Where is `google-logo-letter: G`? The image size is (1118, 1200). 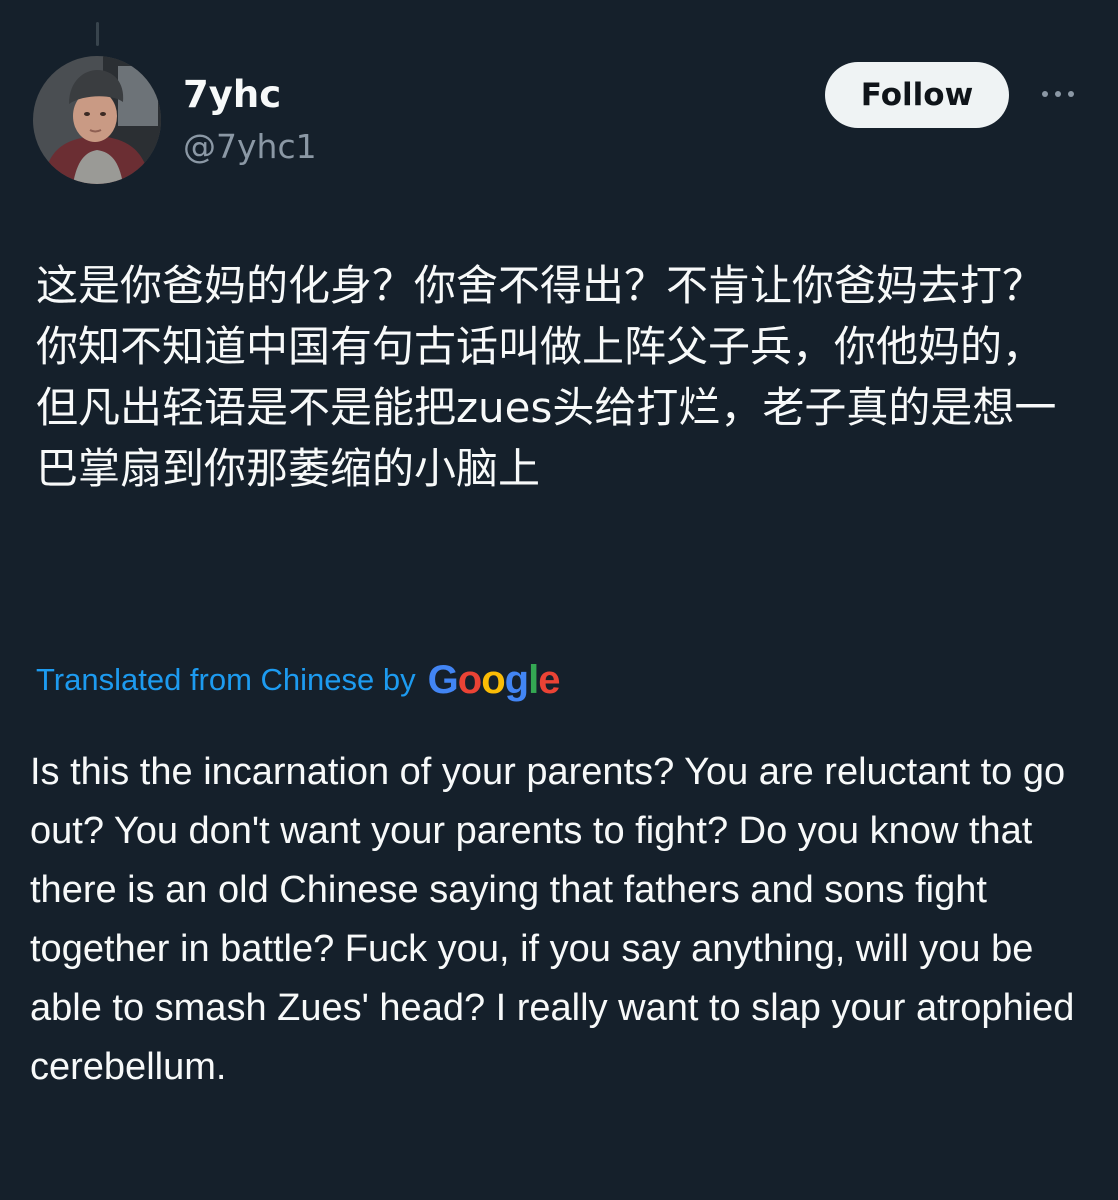
google-logo-letter: G is located at coordinates (443, 680).